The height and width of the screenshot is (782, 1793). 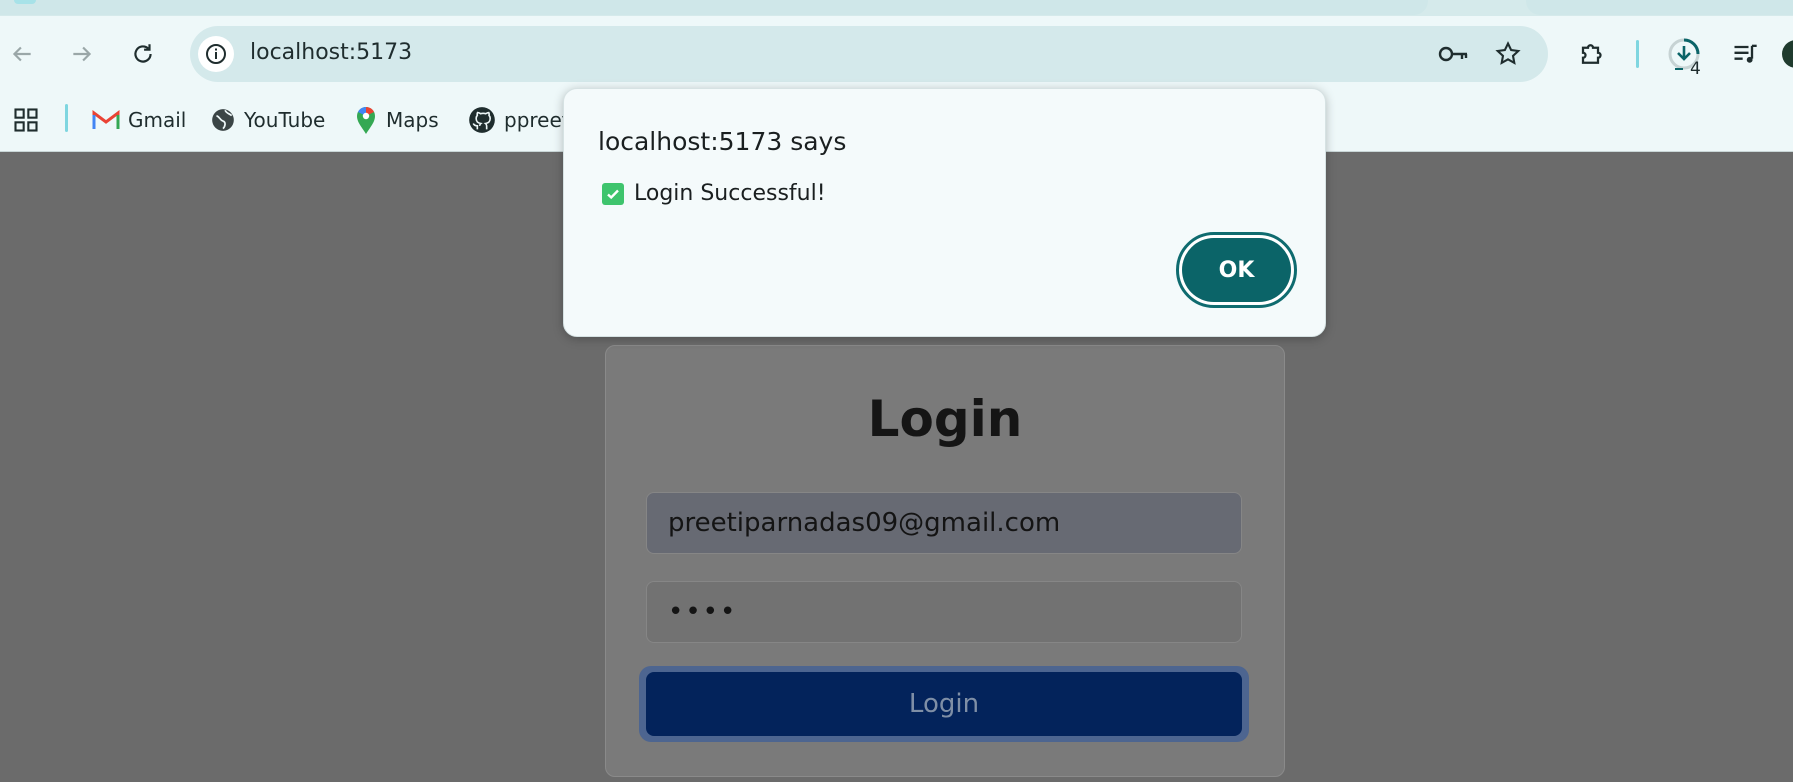 What do you see at coordinates (722, 141) in the screenshot?
I see `dialog-title: localhost:5173 says` at bounding box center [722, 141].